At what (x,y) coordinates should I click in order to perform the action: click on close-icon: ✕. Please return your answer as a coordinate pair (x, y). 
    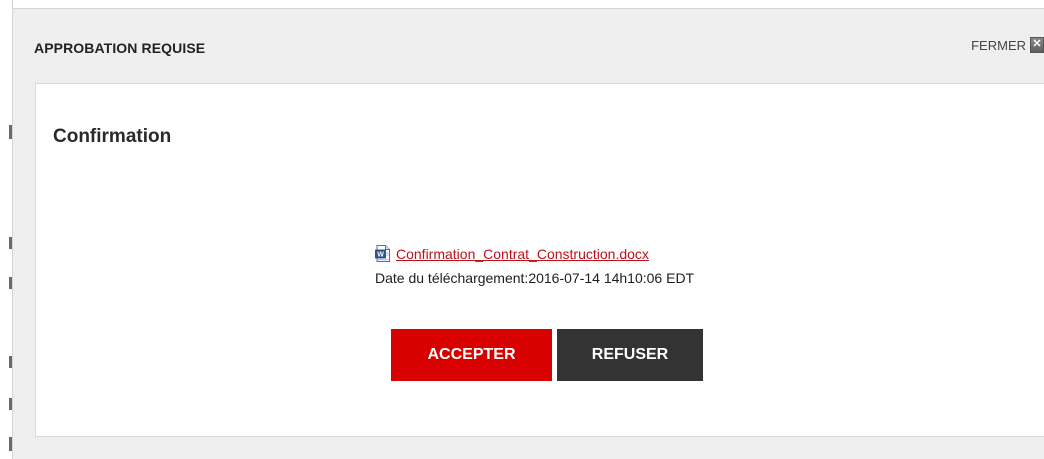
    Looking at the image, I should click on (1037, 45).